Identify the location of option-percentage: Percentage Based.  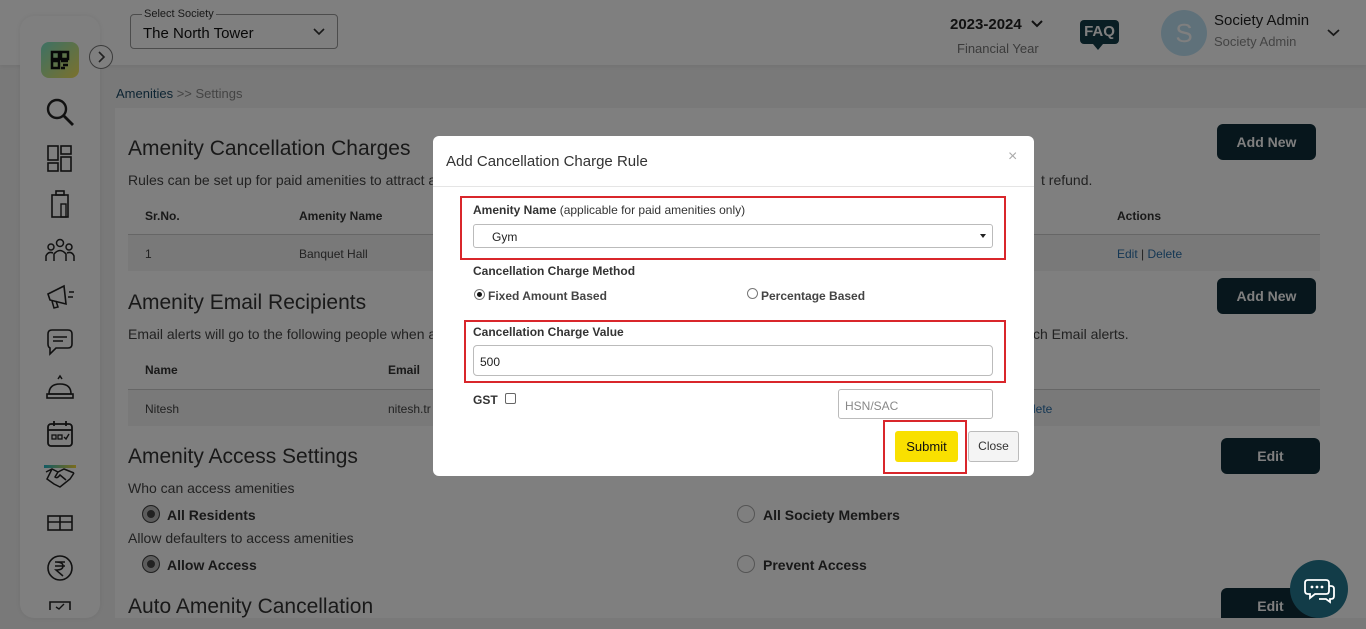
(813, 296).